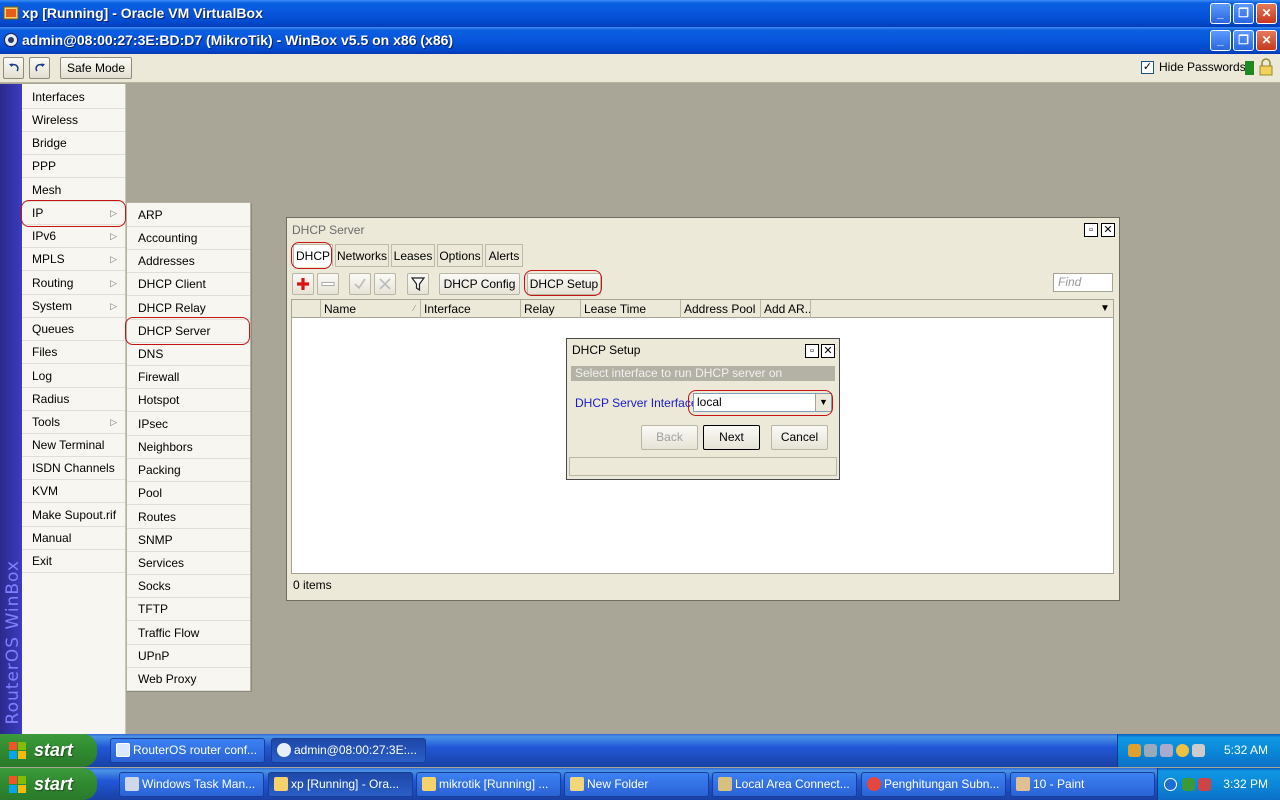 This screenshot has width=1280, height=800. What do you see at coordinates (1266, 40) in the screenshot?
I see `winbox-close-button: ✕` at bounding box center [1266, 40].